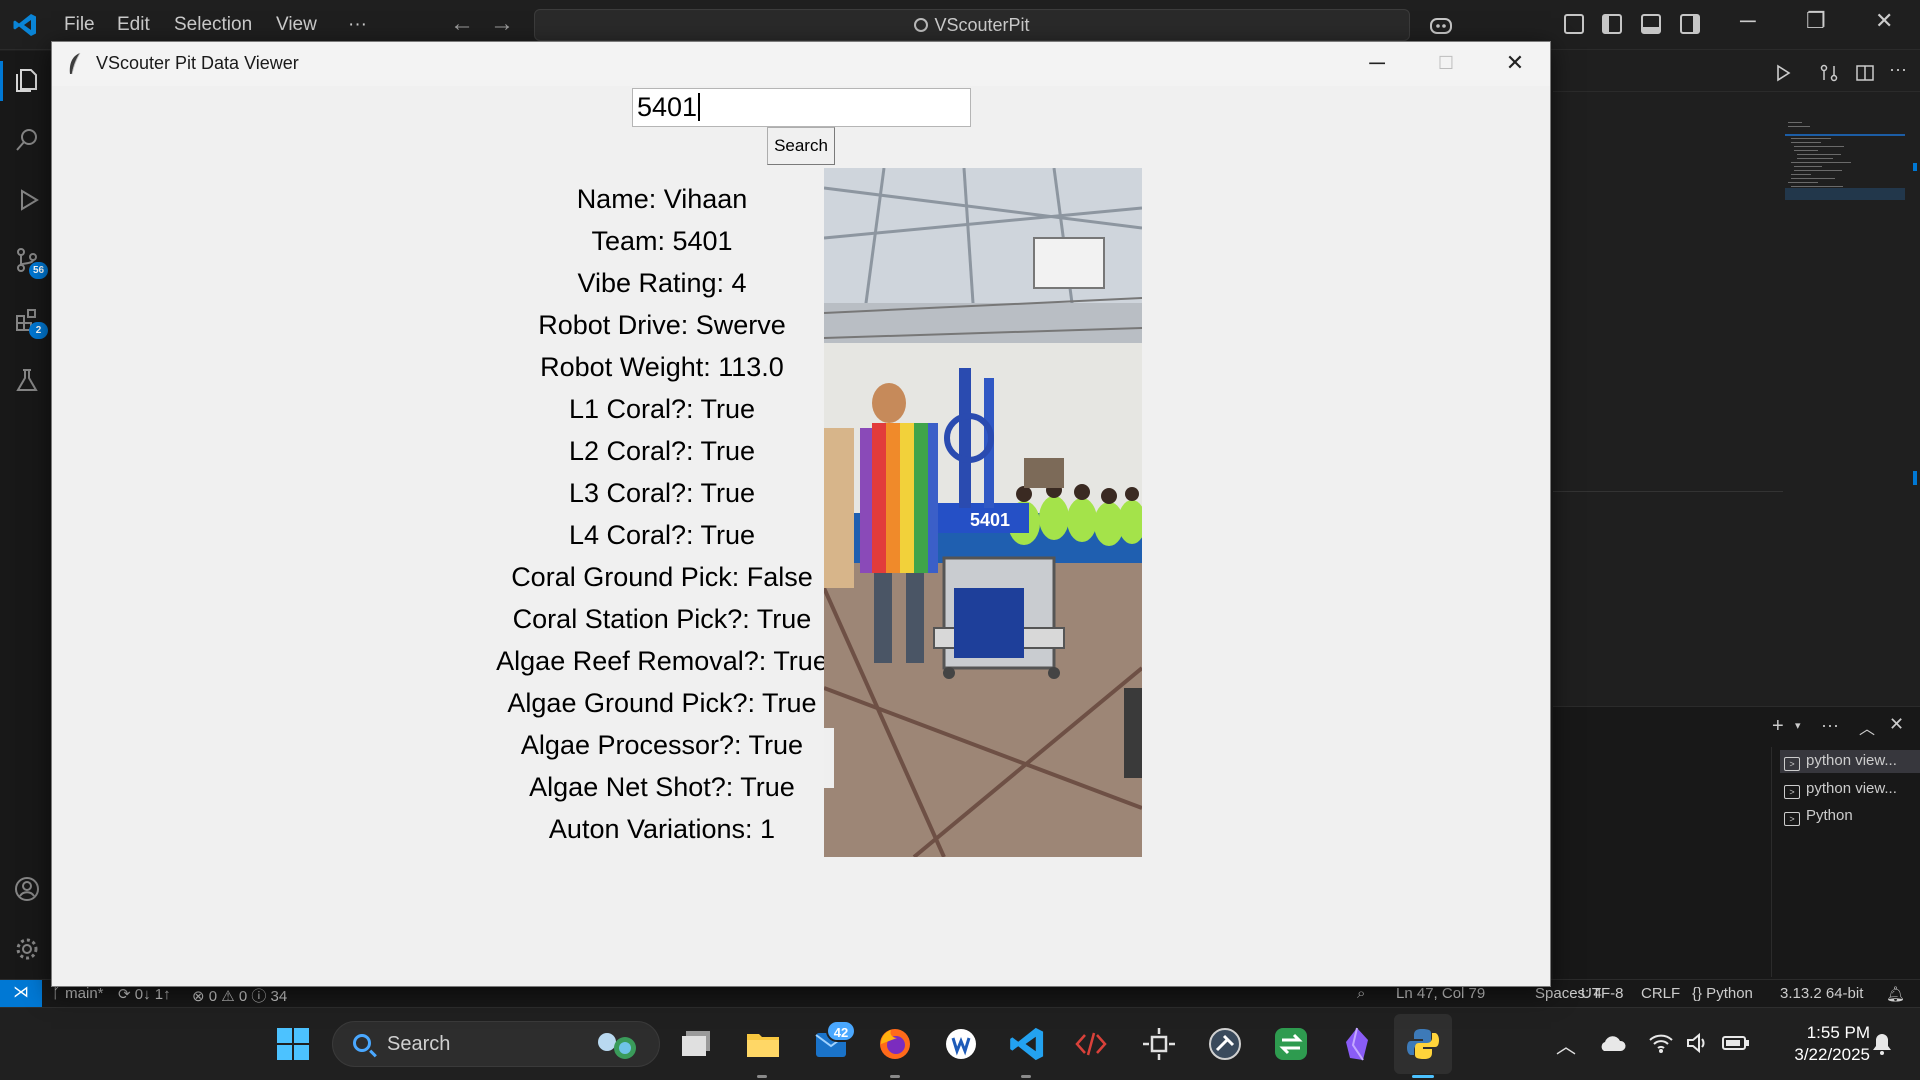 The width and height of the screenshot is (1920, 1080). What do you see at coordinates (1225, 1044) in the screenshot?
I see `gavel-app-icon` at bounding box center [1225, 1044].